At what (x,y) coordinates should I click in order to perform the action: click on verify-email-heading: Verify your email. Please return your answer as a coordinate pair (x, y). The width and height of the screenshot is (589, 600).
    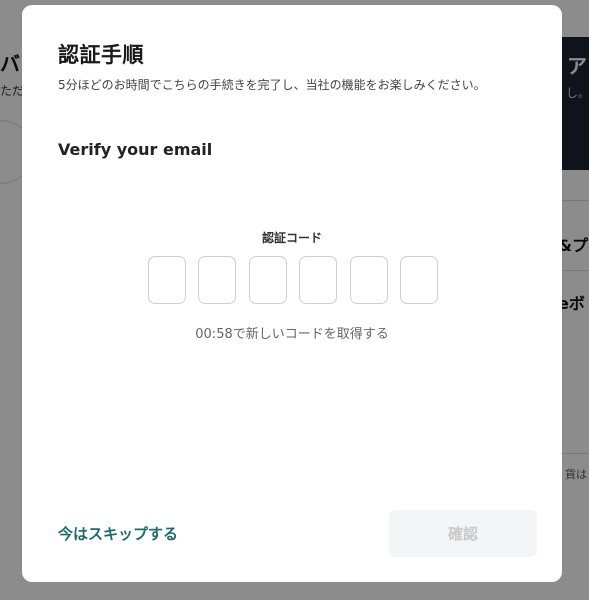
    Looking at the image, I should click on (135, 149).